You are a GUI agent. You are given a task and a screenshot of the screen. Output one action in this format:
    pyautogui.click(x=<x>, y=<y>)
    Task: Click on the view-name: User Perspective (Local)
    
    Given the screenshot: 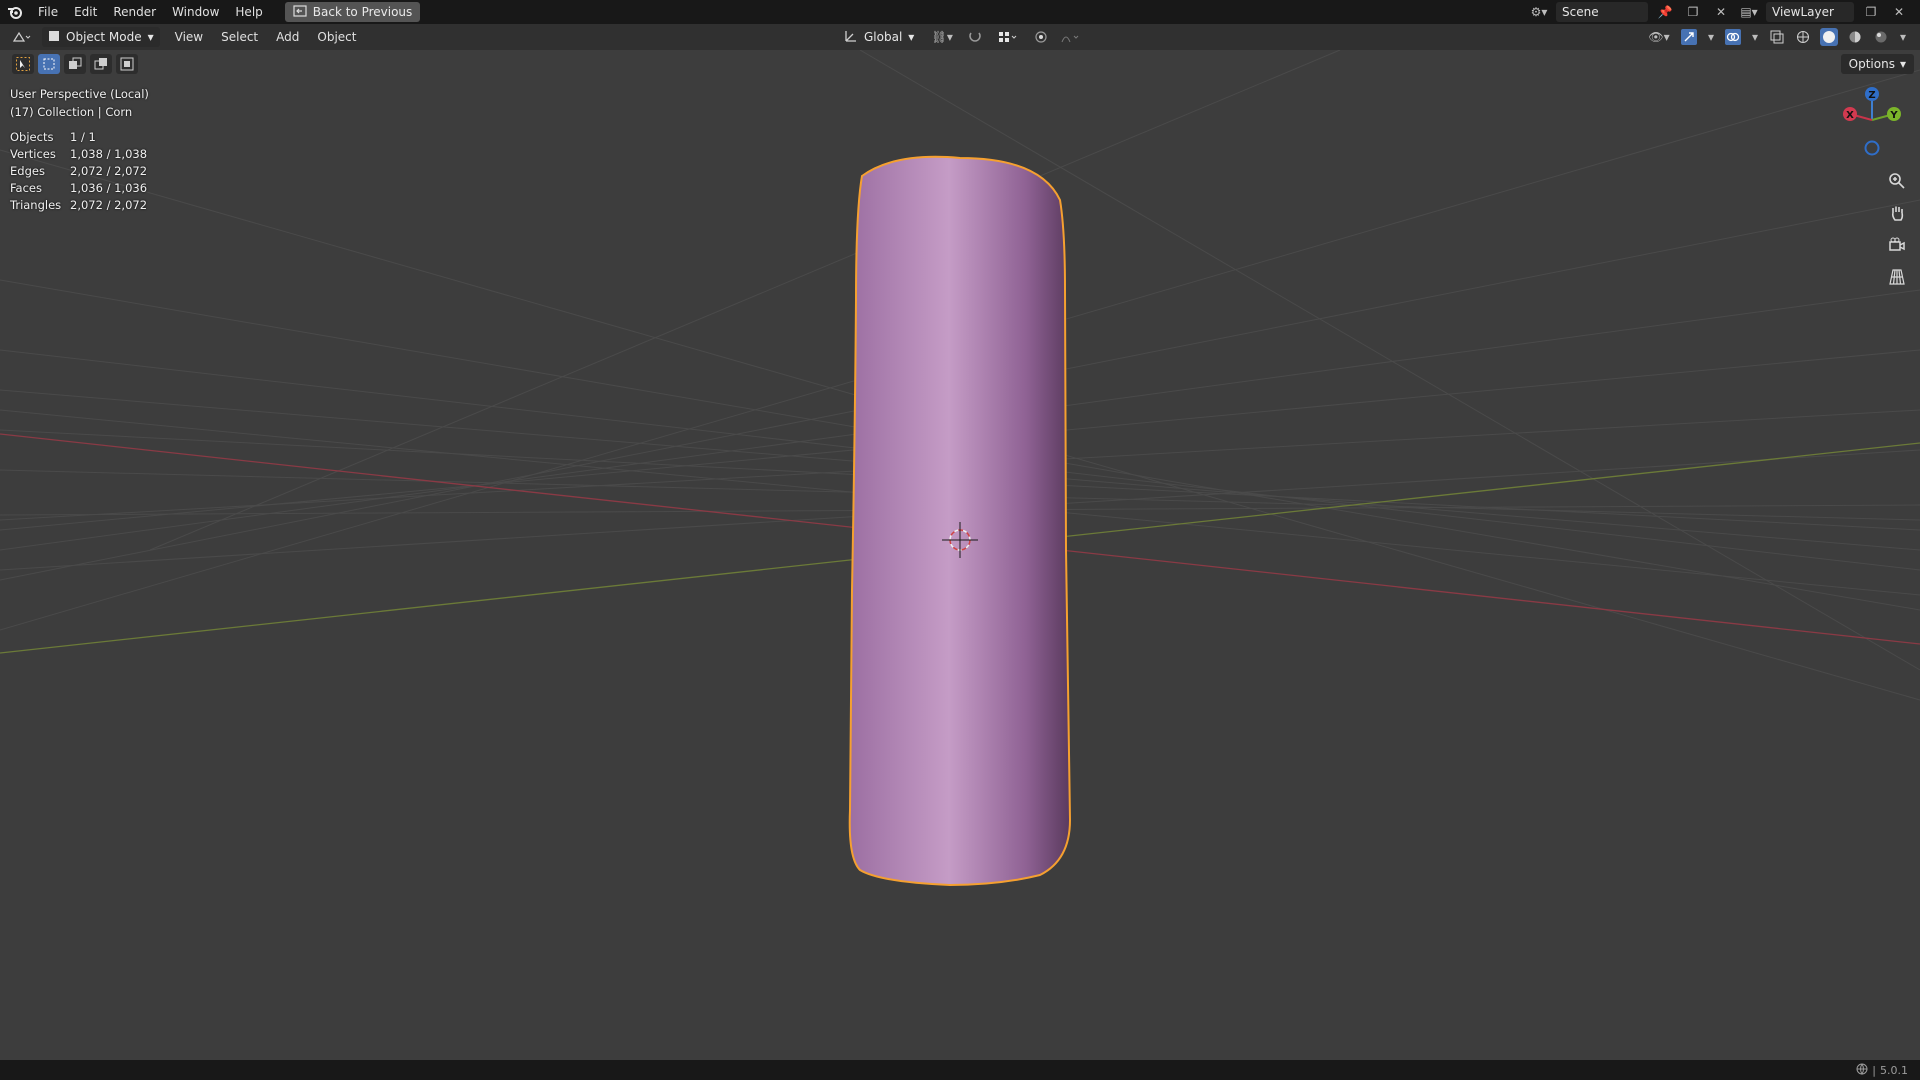 What is the action you would take?
    pyautogui.click(x=79, y=94)
    